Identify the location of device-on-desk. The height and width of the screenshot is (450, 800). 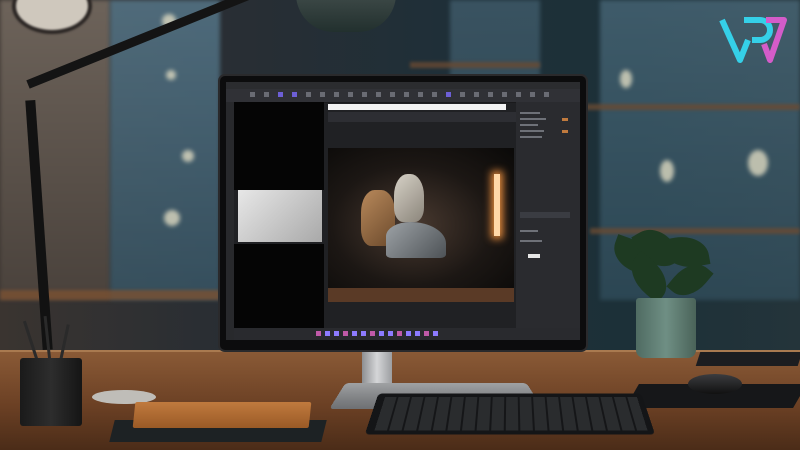
(747, 359).